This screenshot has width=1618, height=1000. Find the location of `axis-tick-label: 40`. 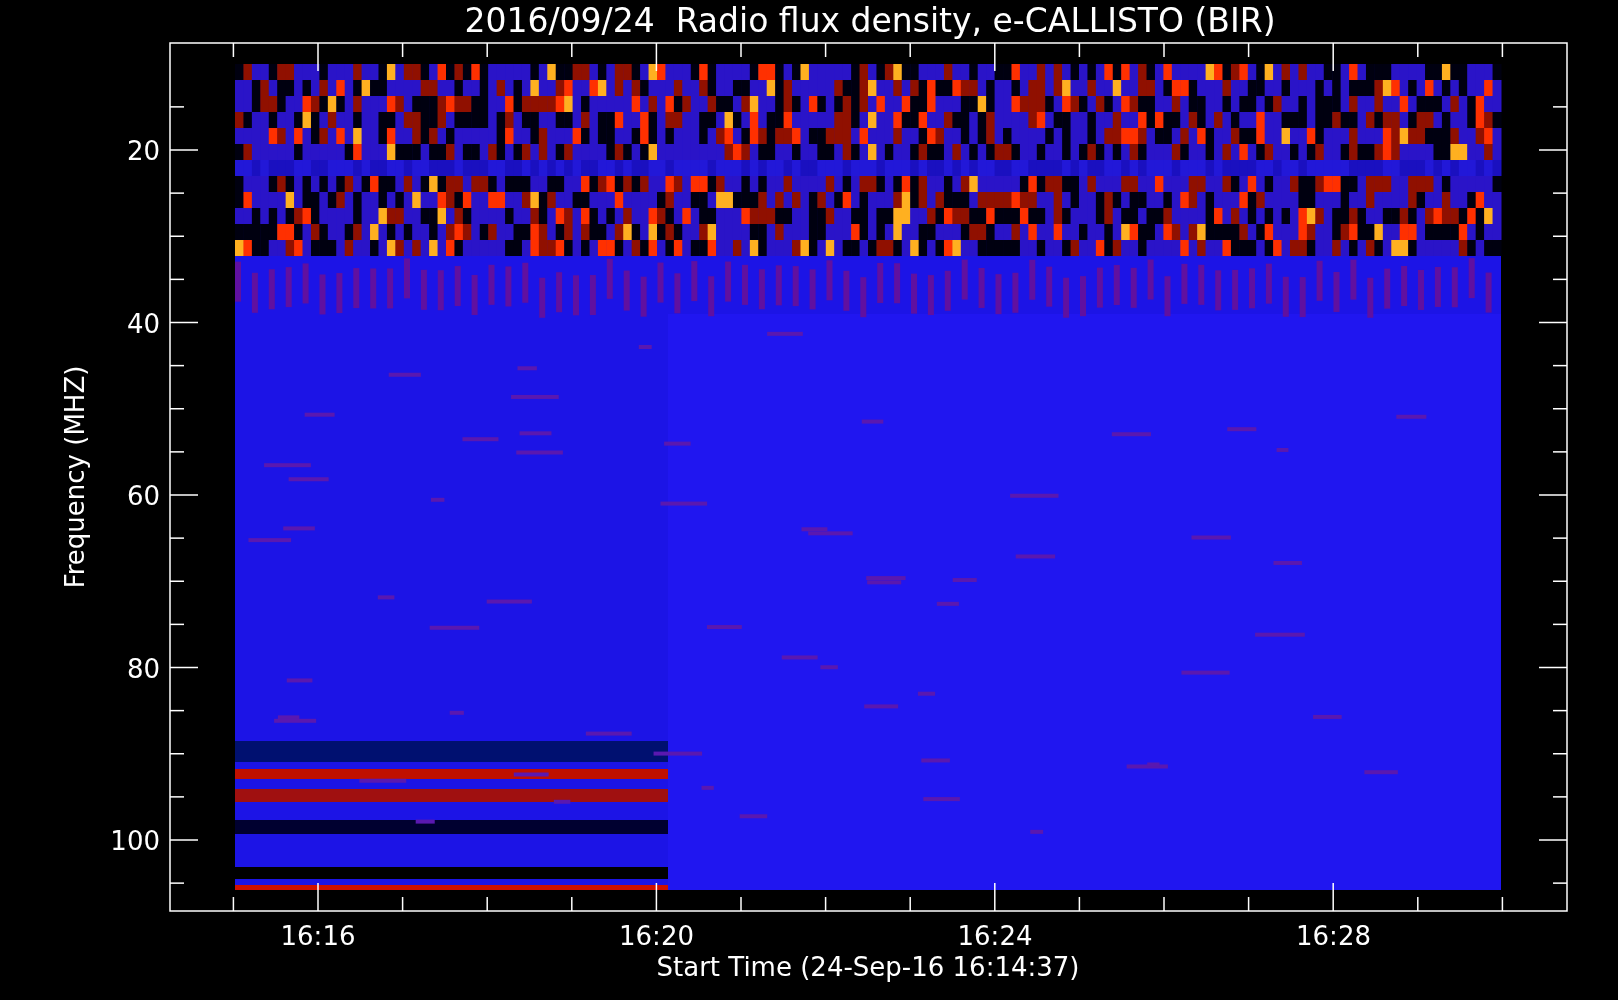

axis-tick-label: 40 is located at coordinates (143, 323).